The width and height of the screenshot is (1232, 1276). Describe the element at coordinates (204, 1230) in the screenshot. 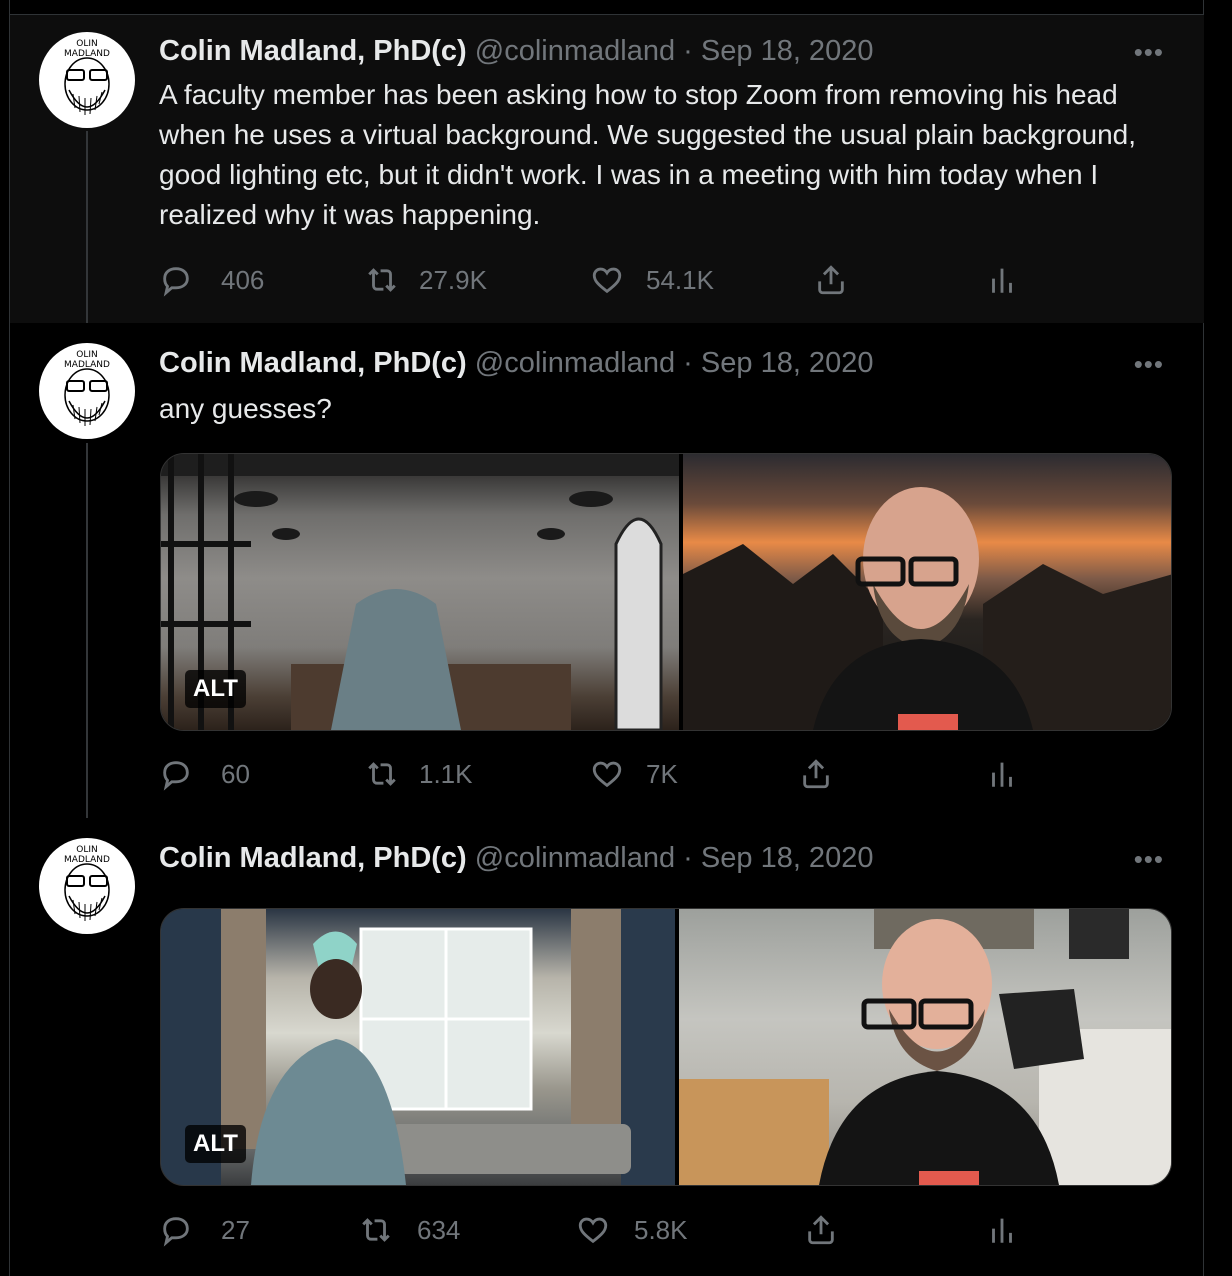

I see `reply-button: 27` at that location.